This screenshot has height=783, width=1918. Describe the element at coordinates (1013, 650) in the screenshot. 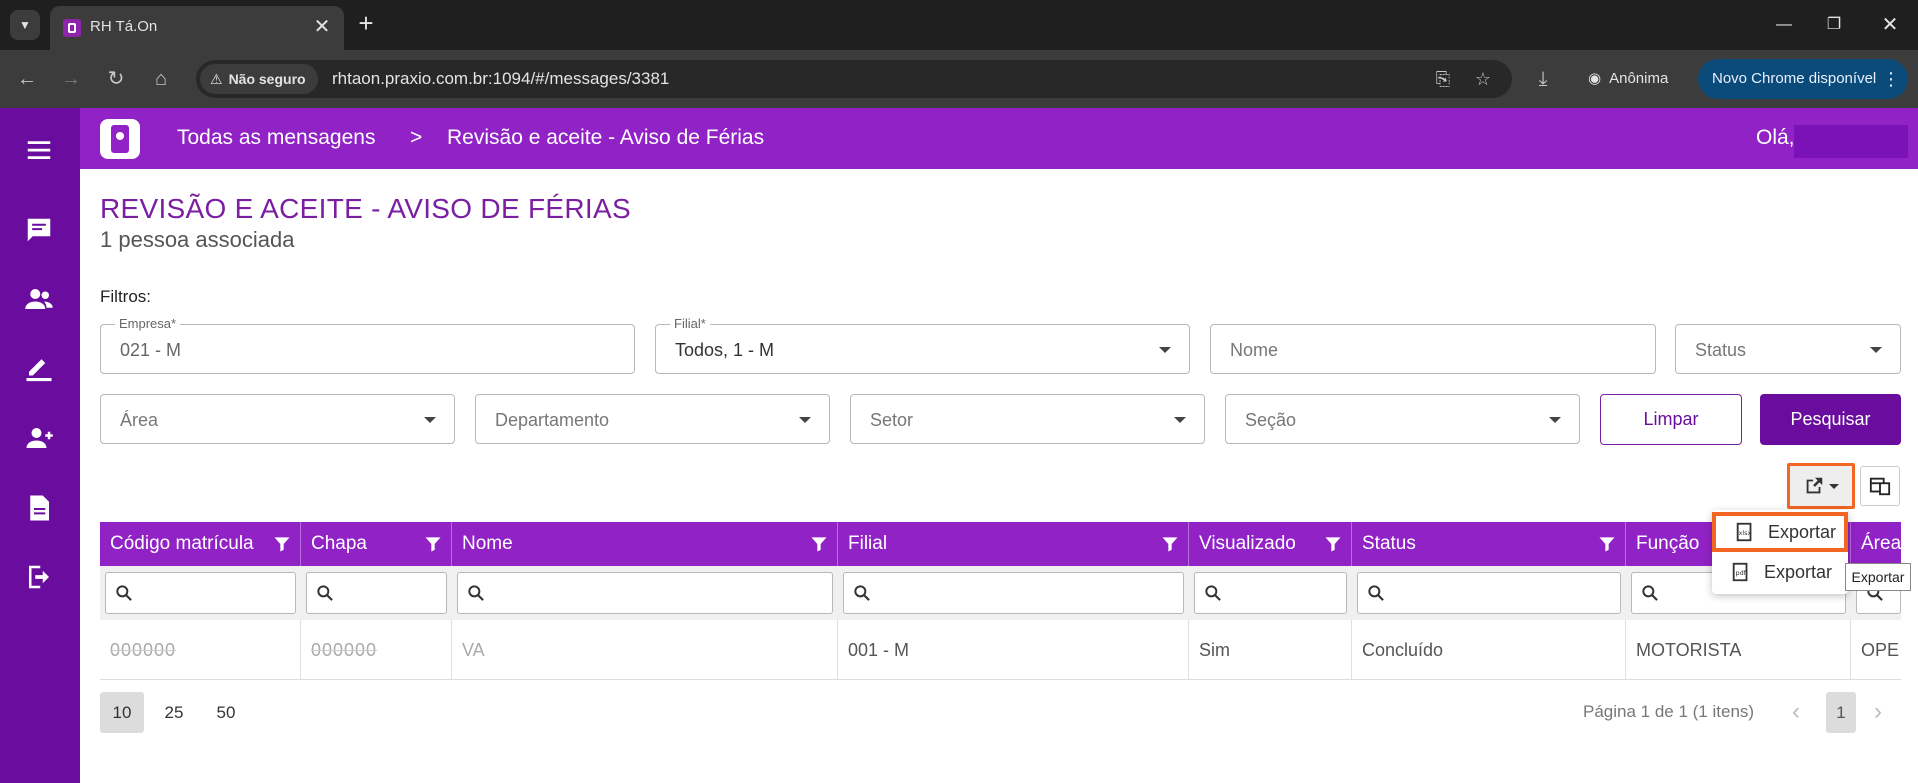

I see `cell-filial: 001 - M` at that location.